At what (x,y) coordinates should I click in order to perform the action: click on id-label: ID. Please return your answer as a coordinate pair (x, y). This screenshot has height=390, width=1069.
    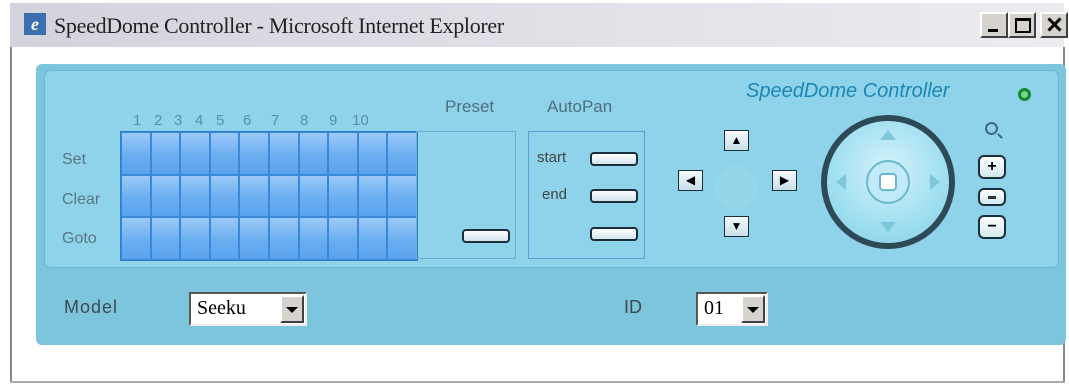
    Looking at the image, I should click on (633, 307).